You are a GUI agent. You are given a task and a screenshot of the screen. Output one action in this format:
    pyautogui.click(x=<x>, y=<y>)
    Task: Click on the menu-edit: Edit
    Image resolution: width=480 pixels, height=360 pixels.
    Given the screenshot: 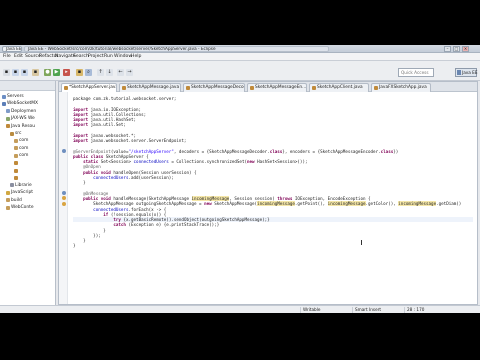 What is the action you would take?
    pyautogui.click(x=18, y=57)
    